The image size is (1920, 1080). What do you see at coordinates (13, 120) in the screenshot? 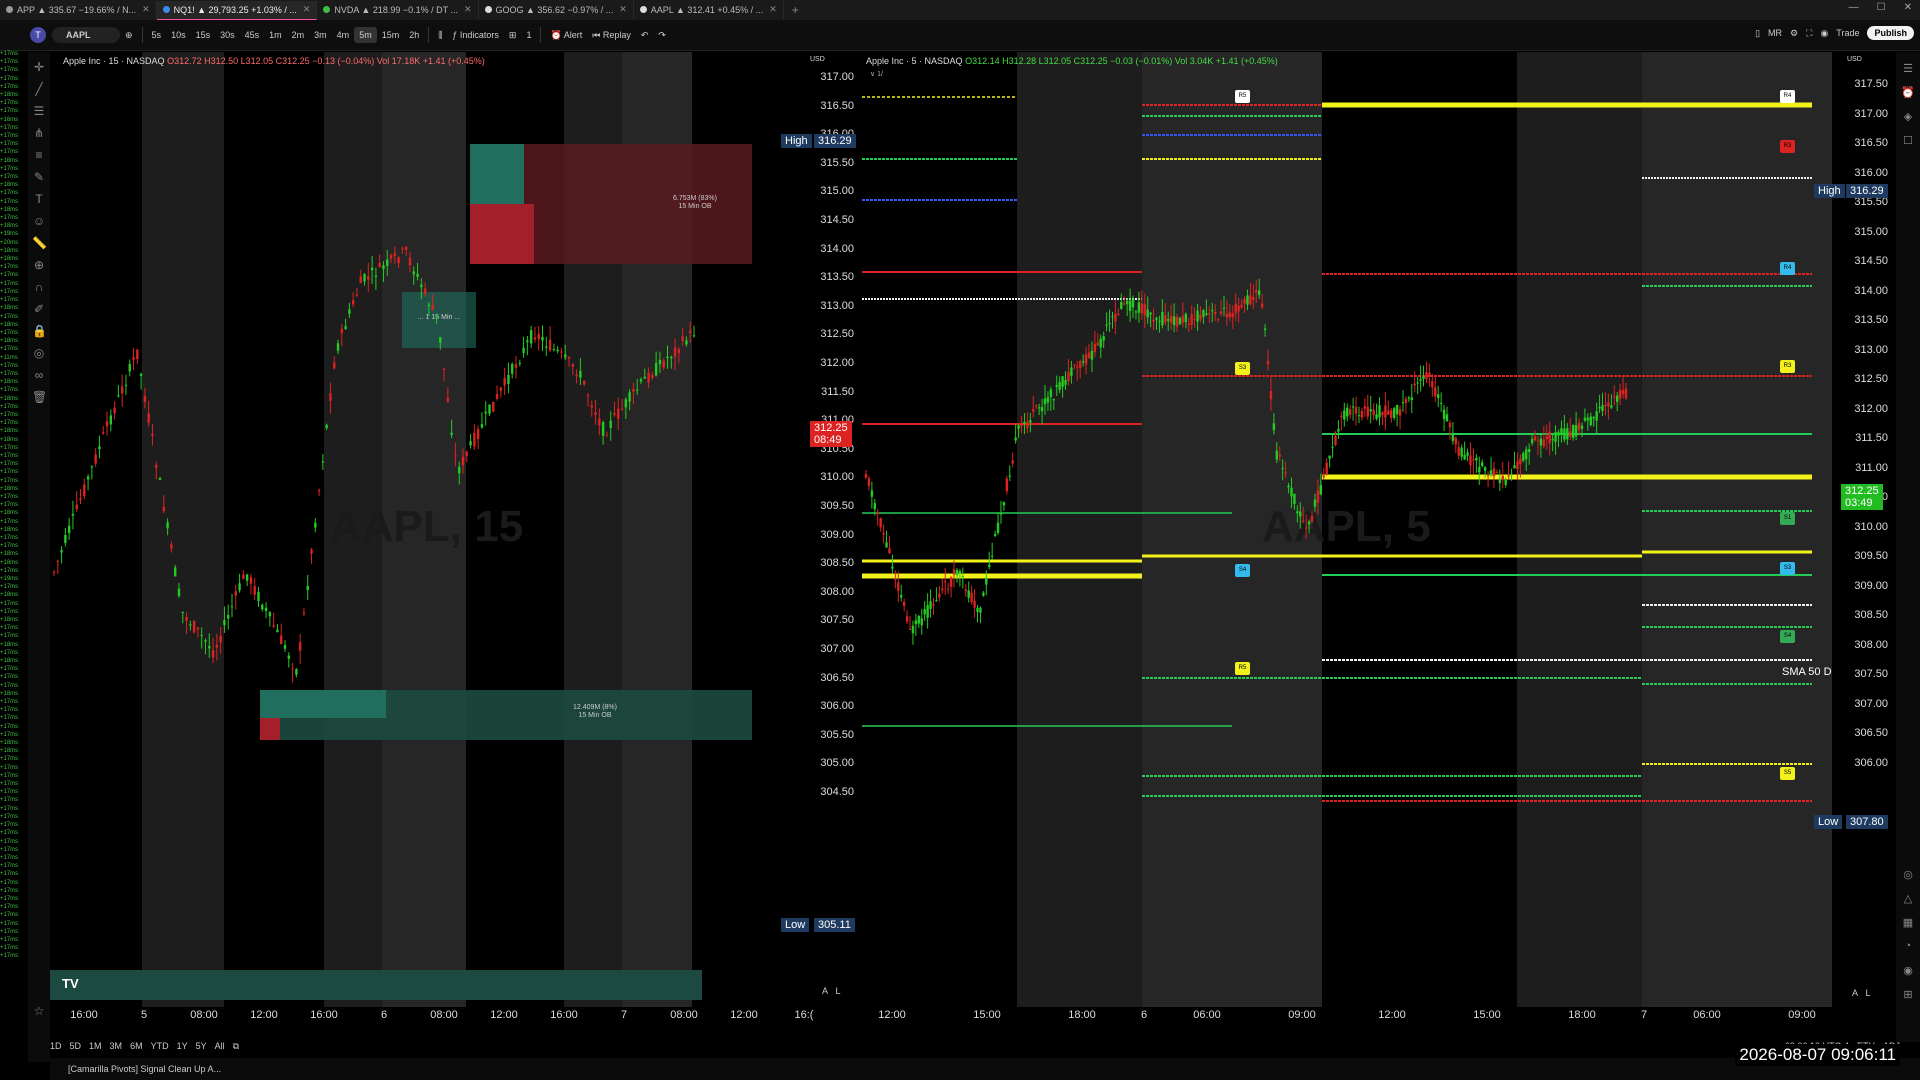
I see `watchlist-value: +16ms` at bounding box center [13, 120].